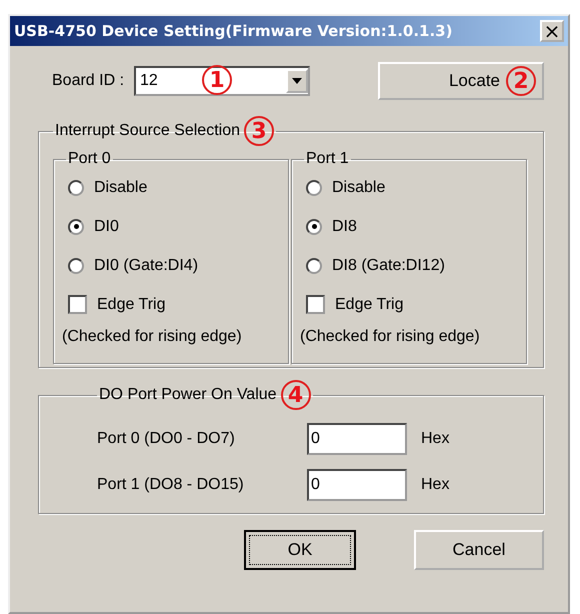  Describe the element at coordinates (188, 395) in the screenshot. I see `group-title: DO Port Power On Value` at that location.